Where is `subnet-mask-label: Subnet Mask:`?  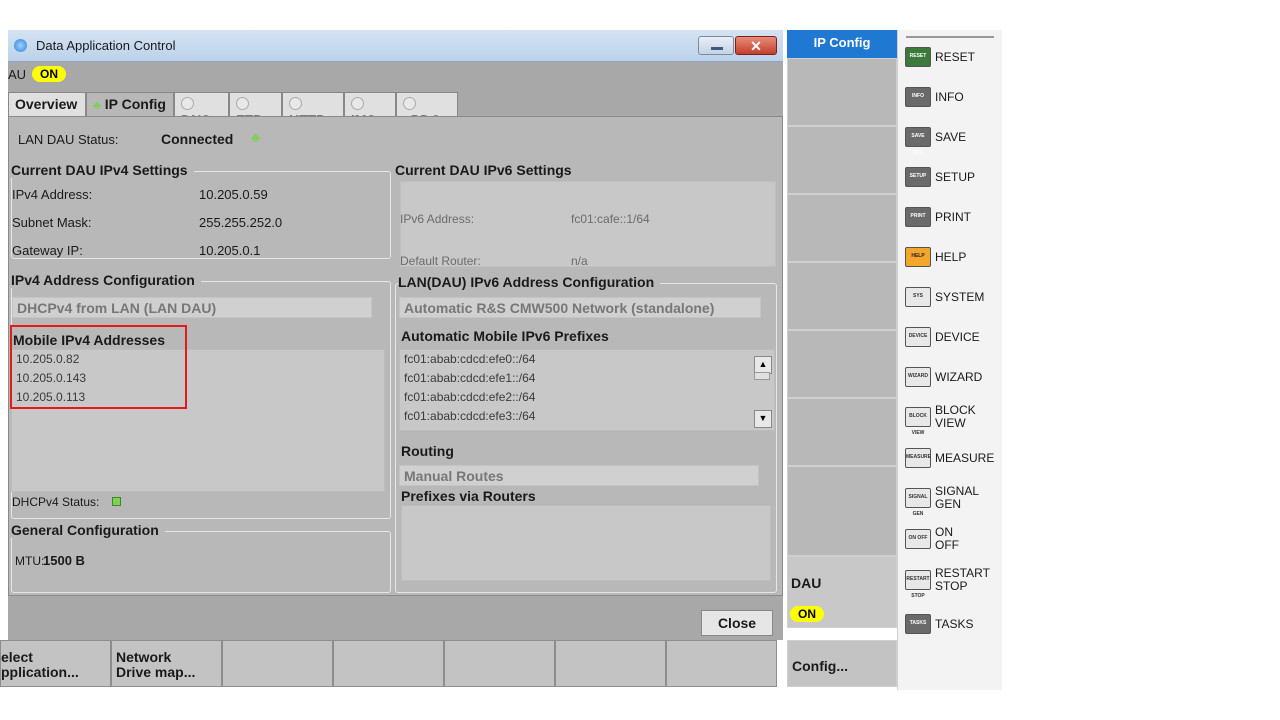
subnet-mask-label: Subnet Mask: is located at coordinates (52, 222).